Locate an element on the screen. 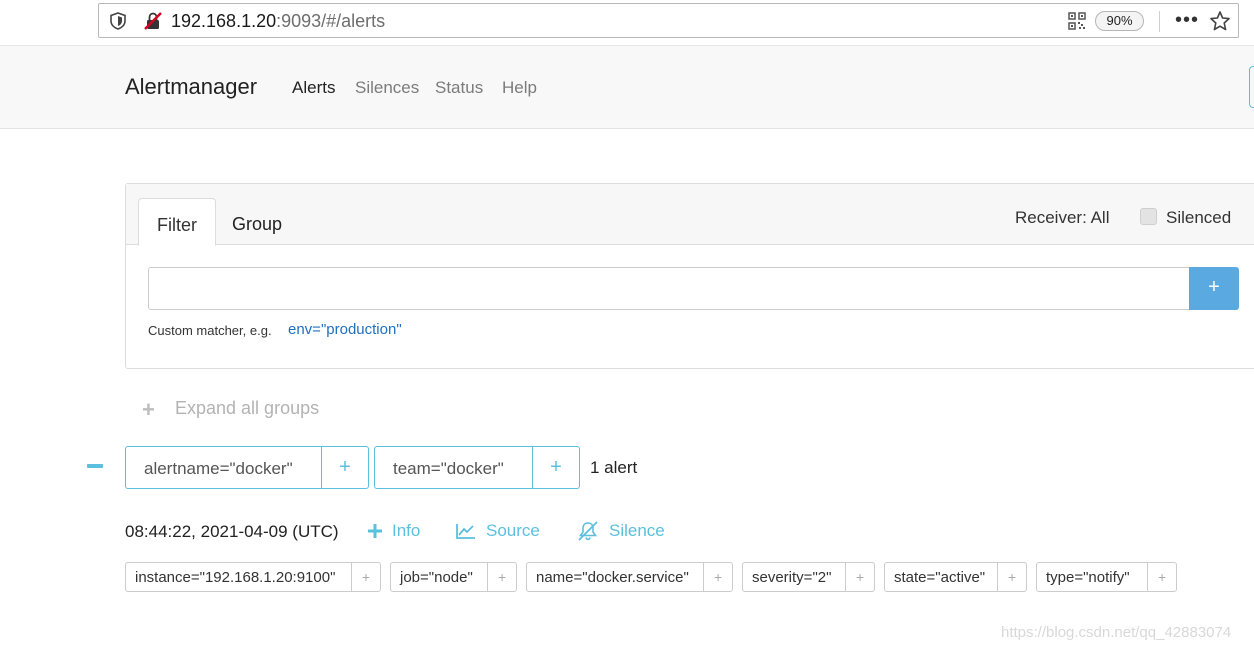 The width and height of the screenshot is (1254, 651). receiver-selector: Receiver: All is located at coordinates (1062, 218).